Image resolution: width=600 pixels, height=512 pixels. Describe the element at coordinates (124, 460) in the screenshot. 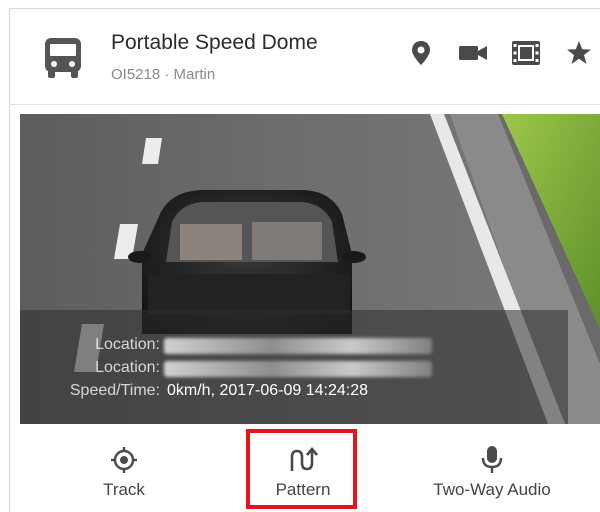

I see `crosshair-icon` at that location.